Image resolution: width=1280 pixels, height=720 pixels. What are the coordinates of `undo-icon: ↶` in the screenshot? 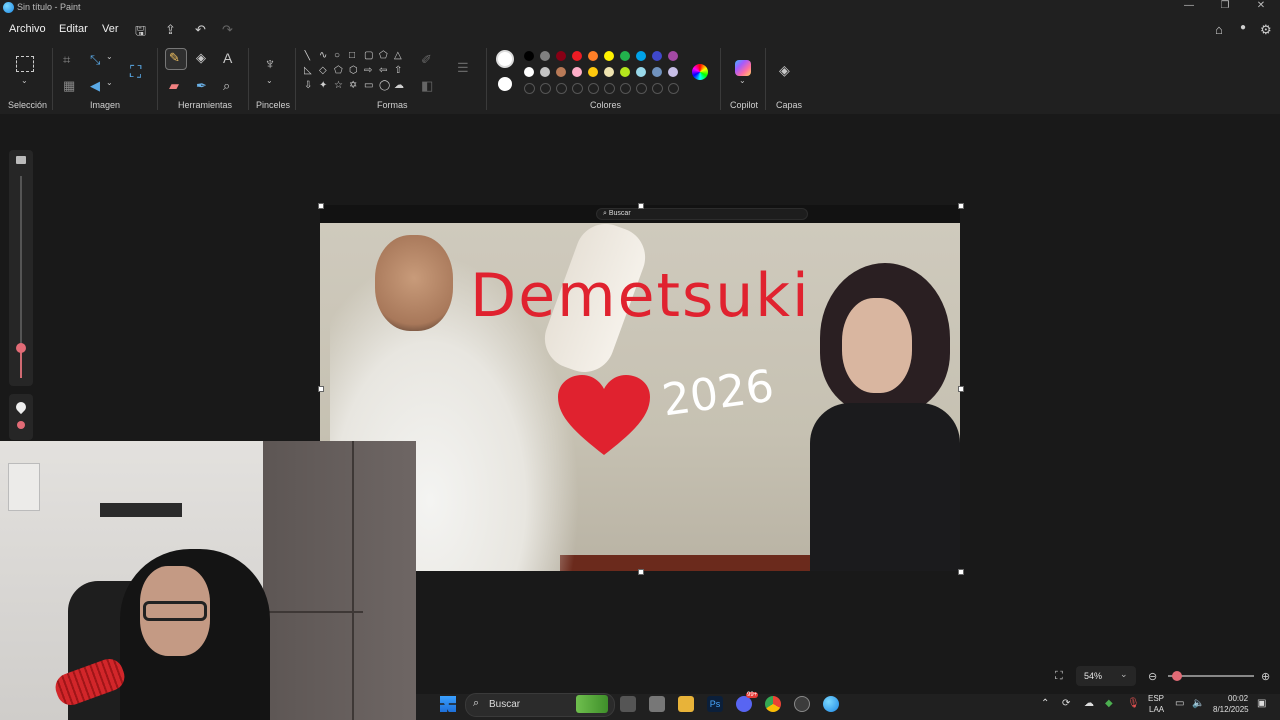 It's located at (200, 30).